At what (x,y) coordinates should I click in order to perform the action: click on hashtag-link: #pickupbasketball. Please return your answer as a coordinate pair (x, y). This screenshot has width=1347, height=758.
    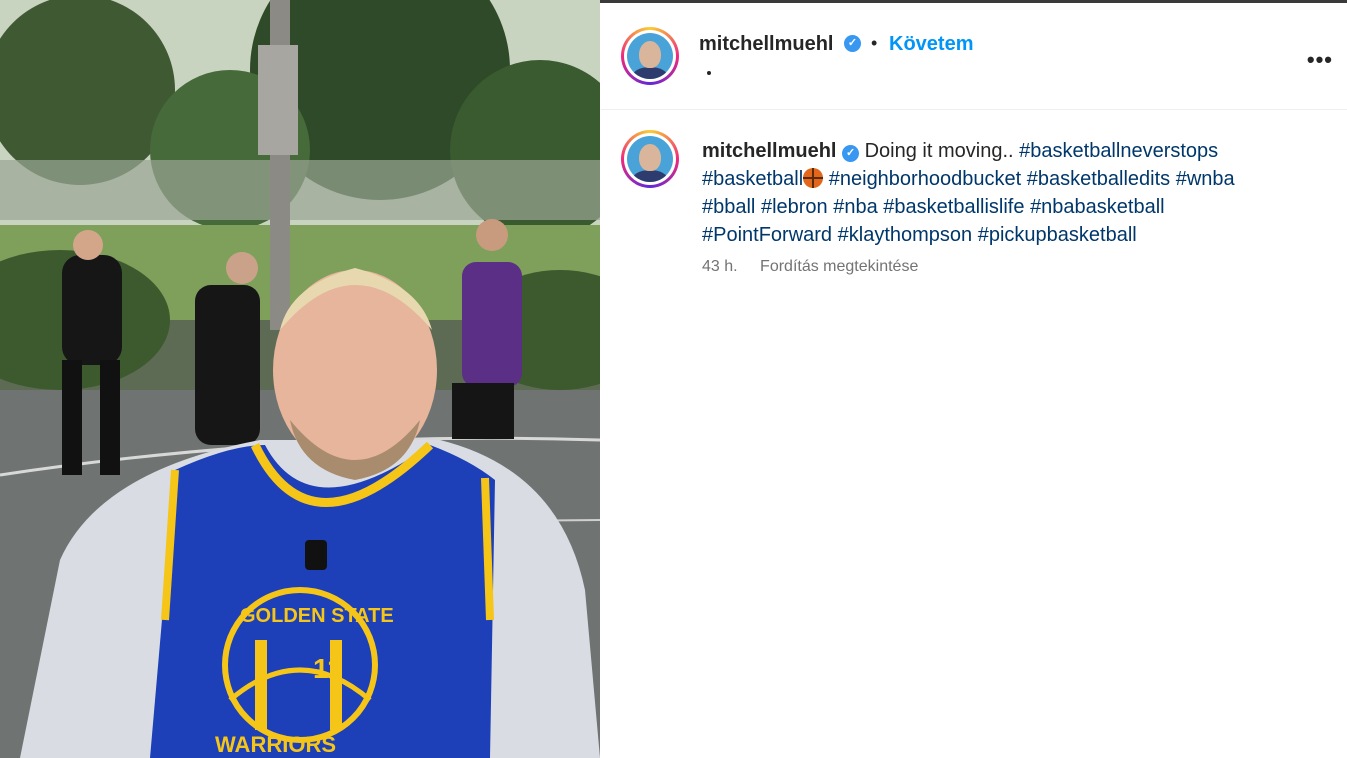
    Looking at the image, I should click on (1057, 235).